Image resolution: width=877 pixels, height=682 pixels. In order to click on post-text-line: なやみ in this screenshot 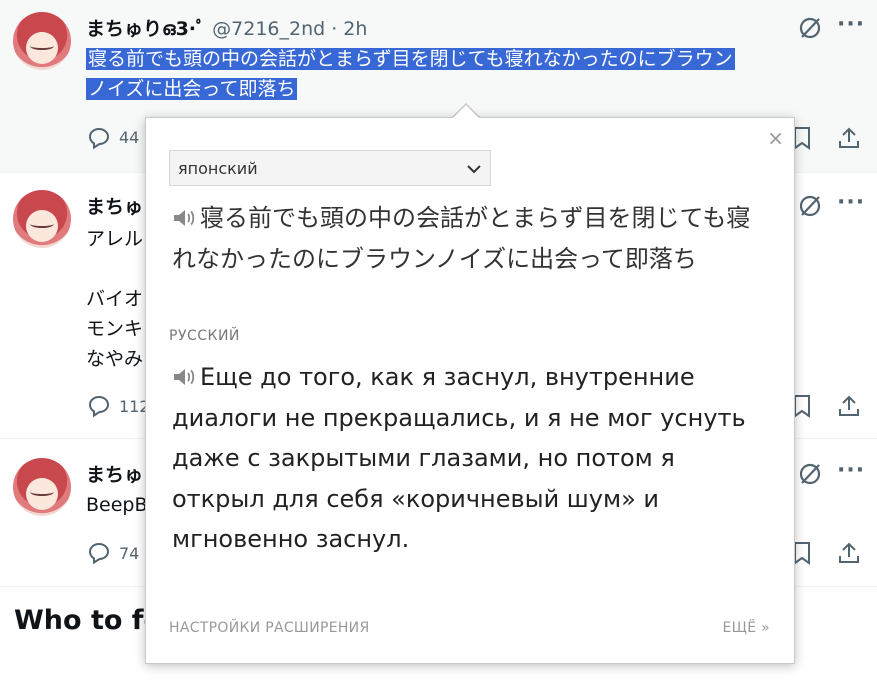, I will do `click(115, 359)`.